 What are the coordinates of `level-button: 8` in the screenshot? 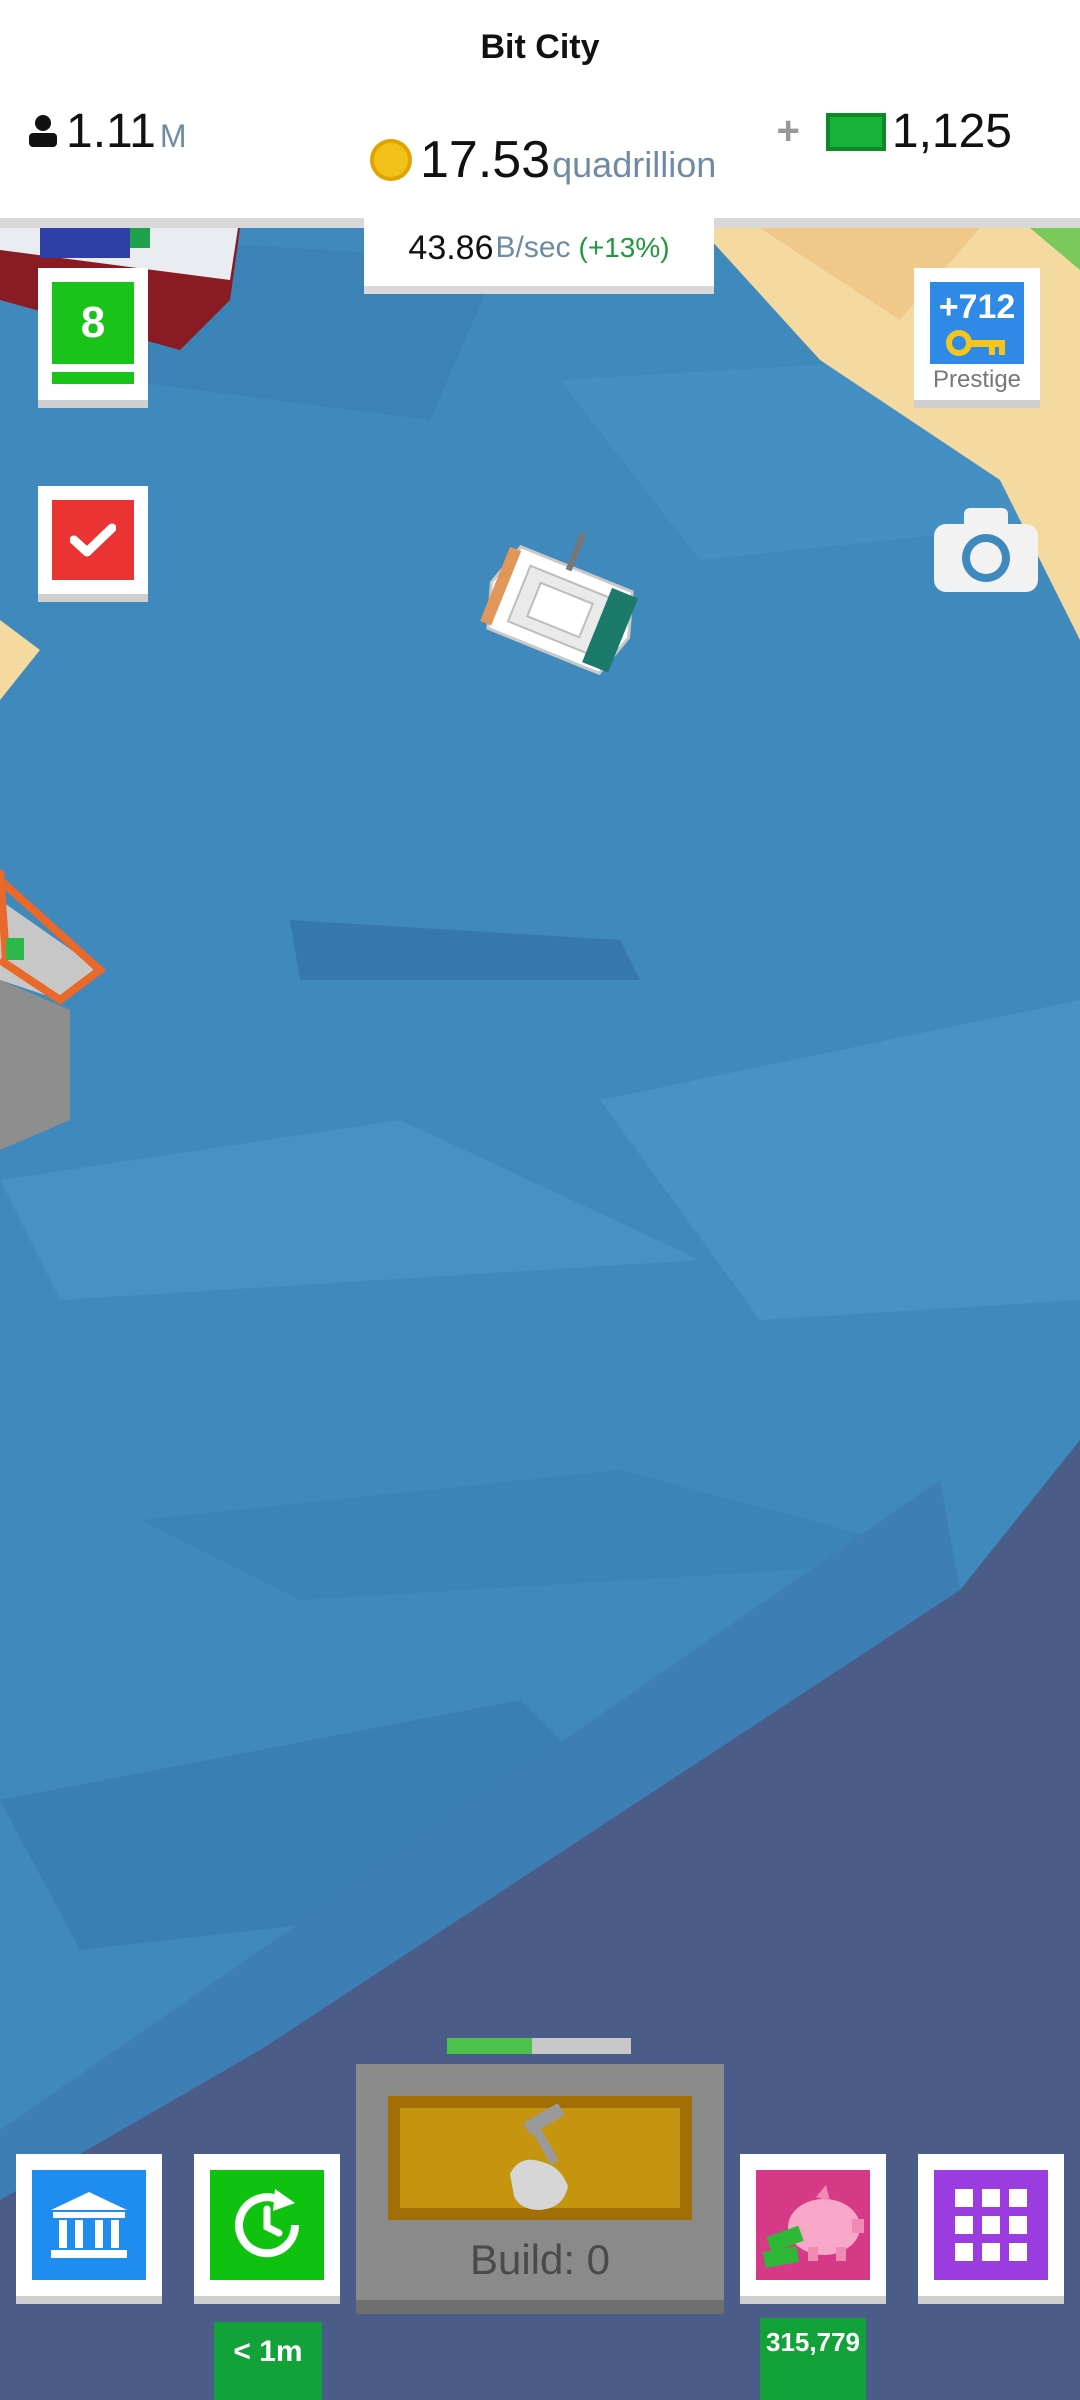 It's located at (93, 338).